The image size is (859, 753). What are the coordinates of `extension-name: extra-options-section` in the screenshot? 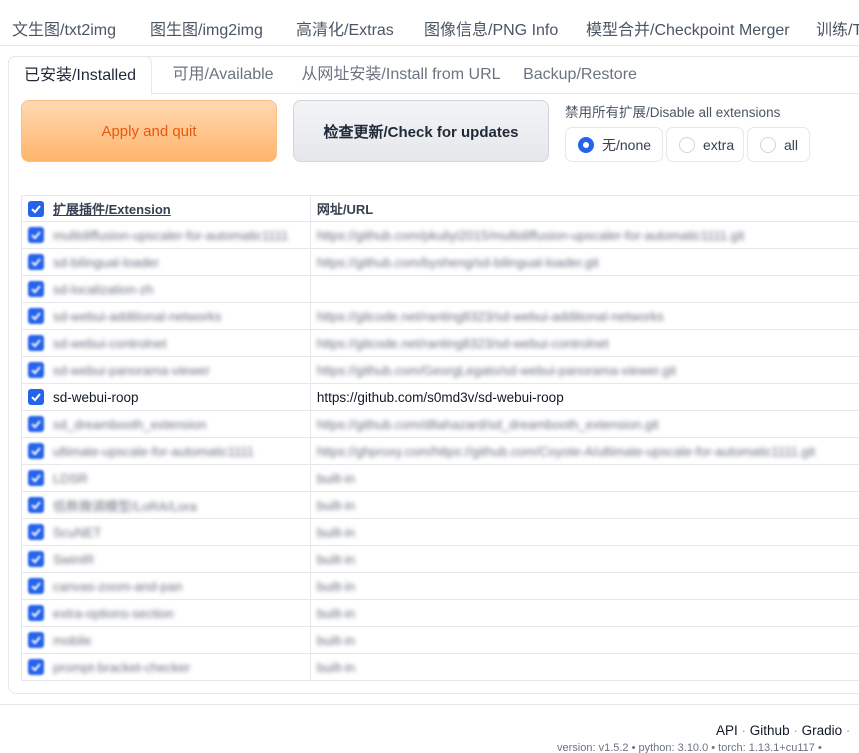 It's located at (113, 613).